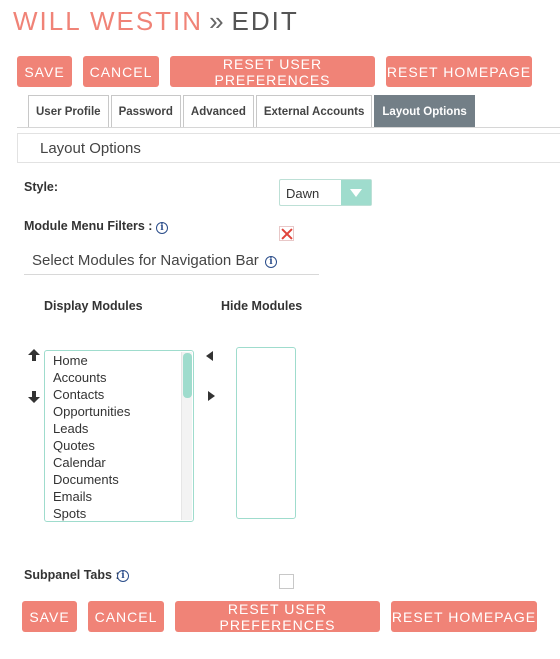  Describe the element at coordinates (119, 428) in the screenshot. I see `list-item: Leads` at that location.